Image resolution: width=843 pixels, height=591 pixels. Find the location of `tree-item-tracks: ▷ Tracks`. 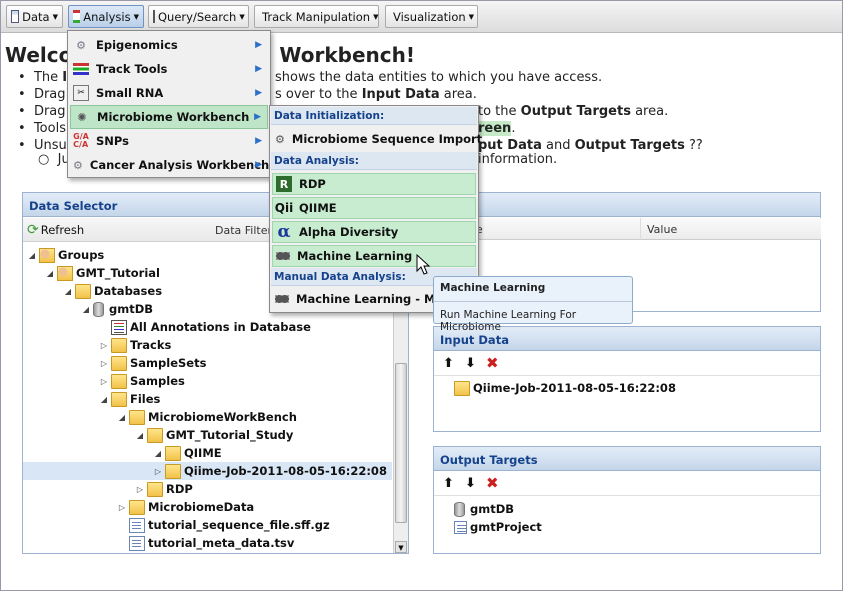

tree-item-tracks: ▷ Tracks is located at coordinates (207, 345).